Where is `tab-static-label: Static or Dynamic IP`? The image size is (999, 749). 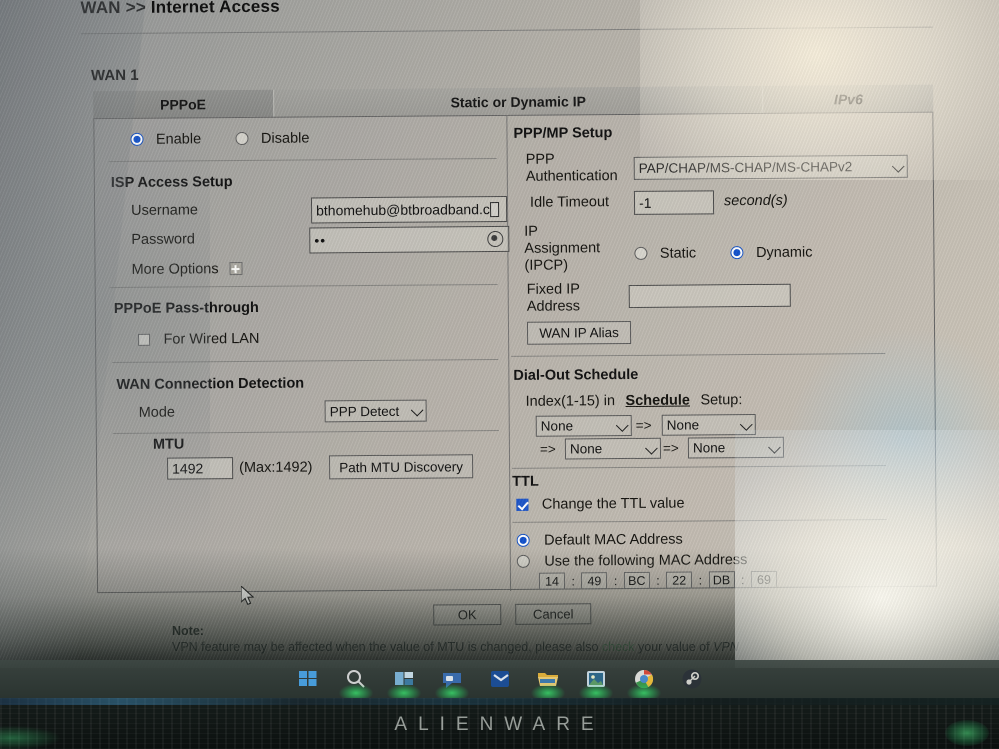 tab-static-label: Static or Dynamic IP is located at coordinates (518, 101).